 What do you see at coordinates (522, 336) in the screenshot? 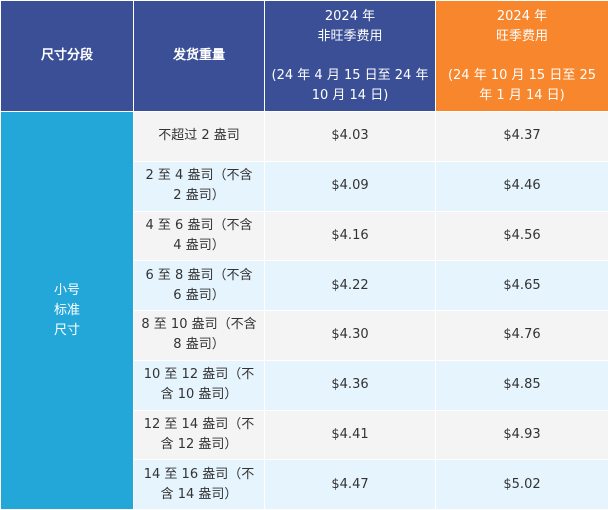
I see `peak-fee-cell: $4.76` at bounding box center [522, 336].